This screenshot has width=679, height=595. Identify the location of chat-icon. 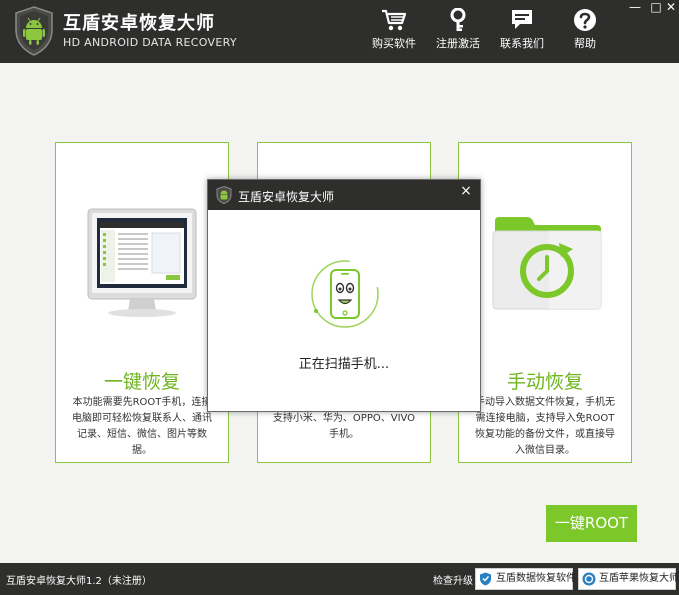
(522, 19).